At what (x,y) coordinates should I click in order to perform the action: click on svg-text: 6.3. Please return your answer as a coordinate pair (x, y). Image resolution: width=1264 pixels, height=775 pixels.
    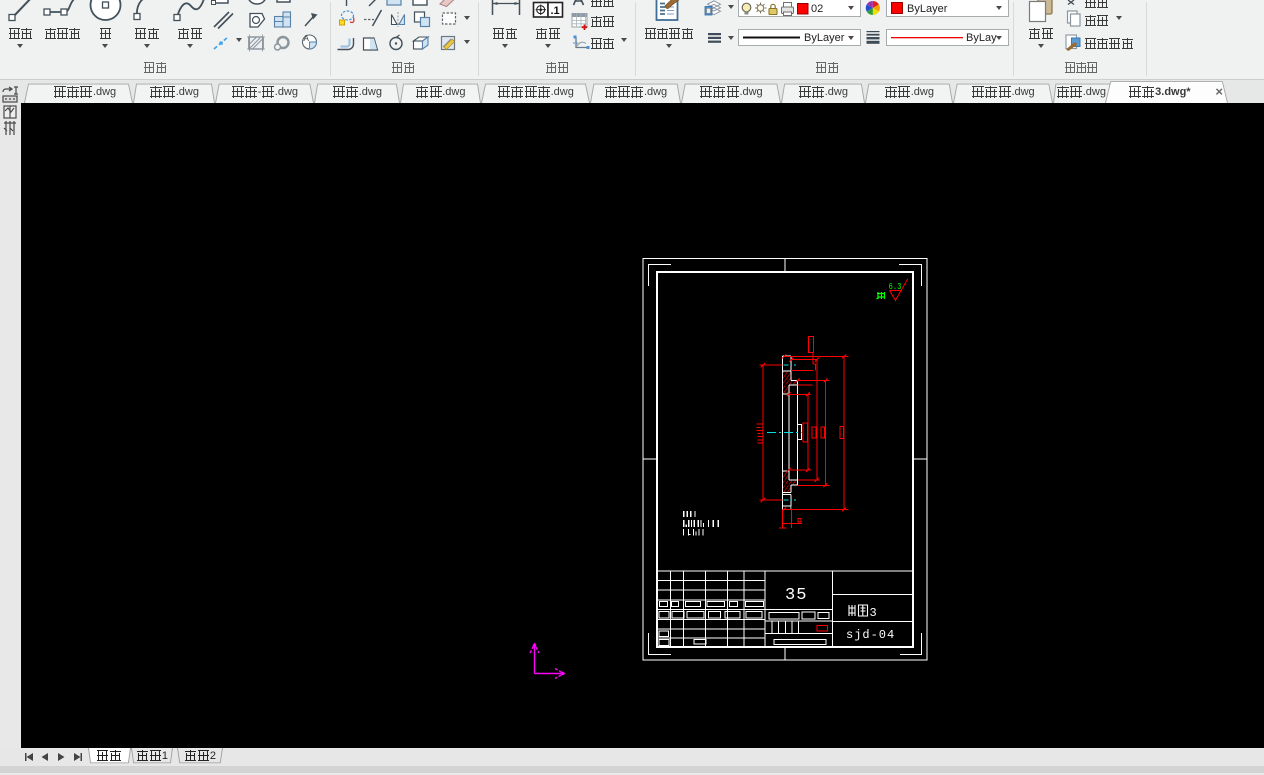
    Looking at the image, I should click on (895, 287).